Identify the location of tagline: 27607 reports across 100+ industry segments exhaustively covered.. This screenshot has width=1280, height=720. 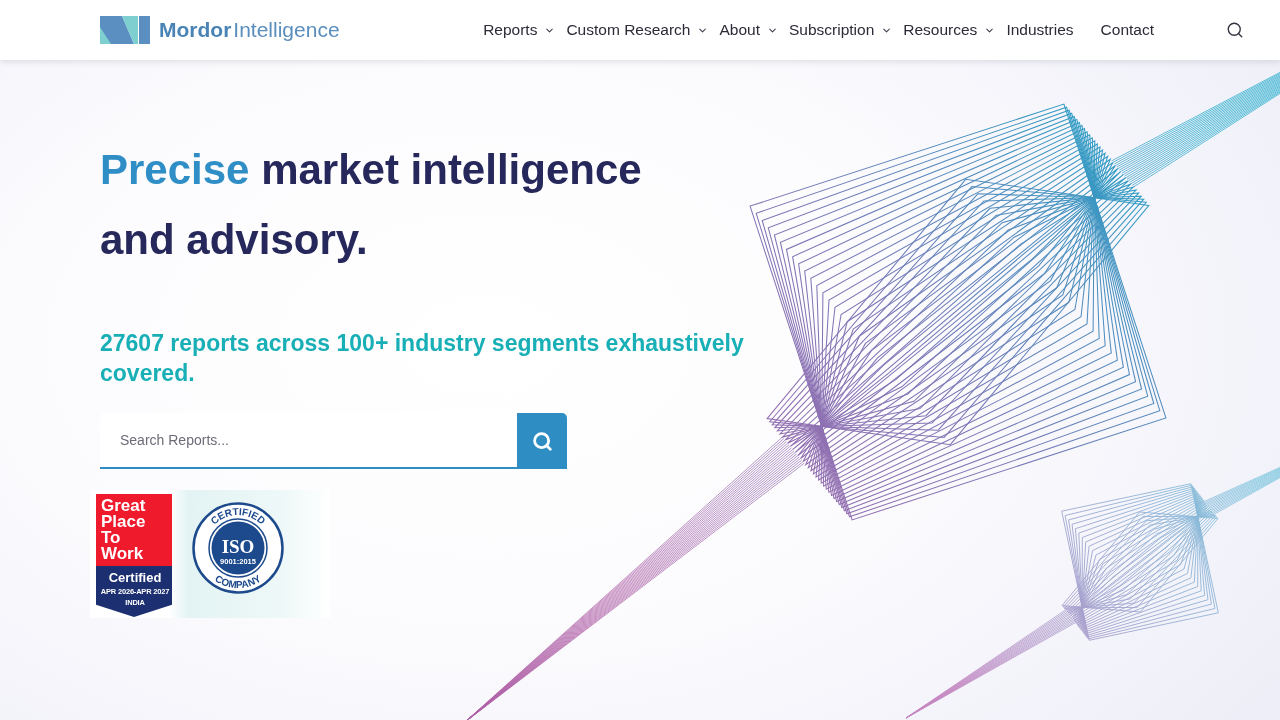
(422, 358).